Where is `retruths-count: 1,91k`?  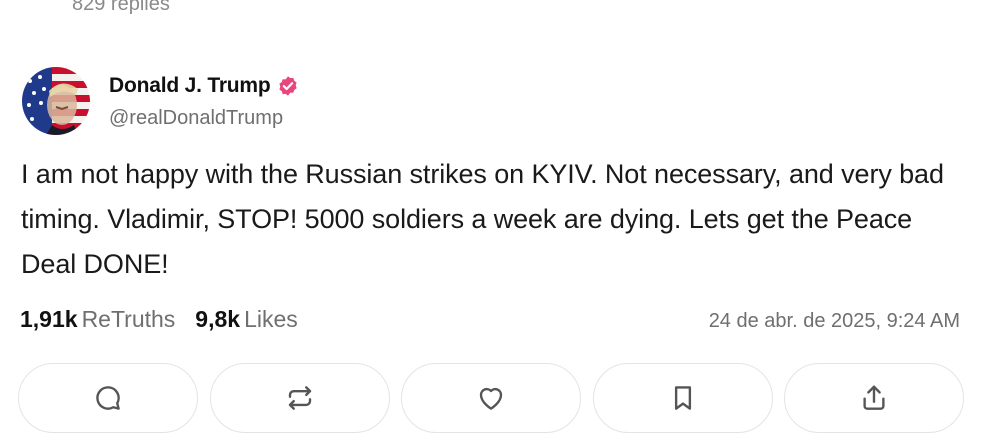
retruths-count: 1,91k is located at coordinates (49, 319).